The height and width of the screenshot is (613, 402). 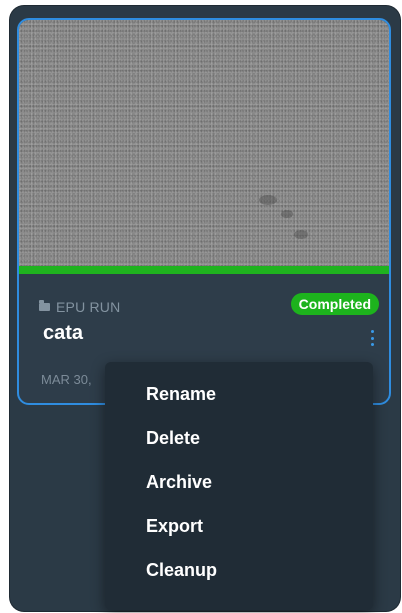 What do you see at coordinates (44, 305) in the screenshot?
I see `folder-icon` at bounding box center [44, 305].